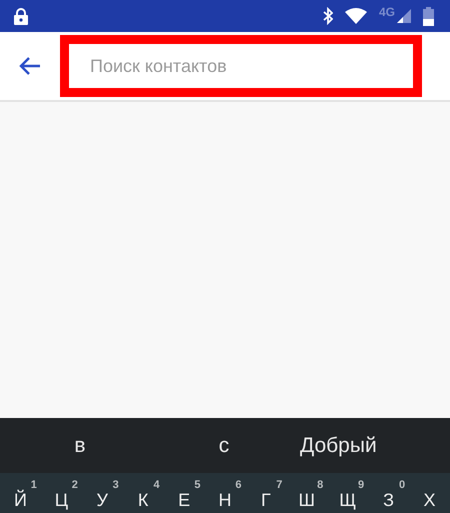 The width and height of the screenshot is (450, 513). Describe the element at coordinates (197, 485) in the screenshot. I see `key-hint: 5` at that location.